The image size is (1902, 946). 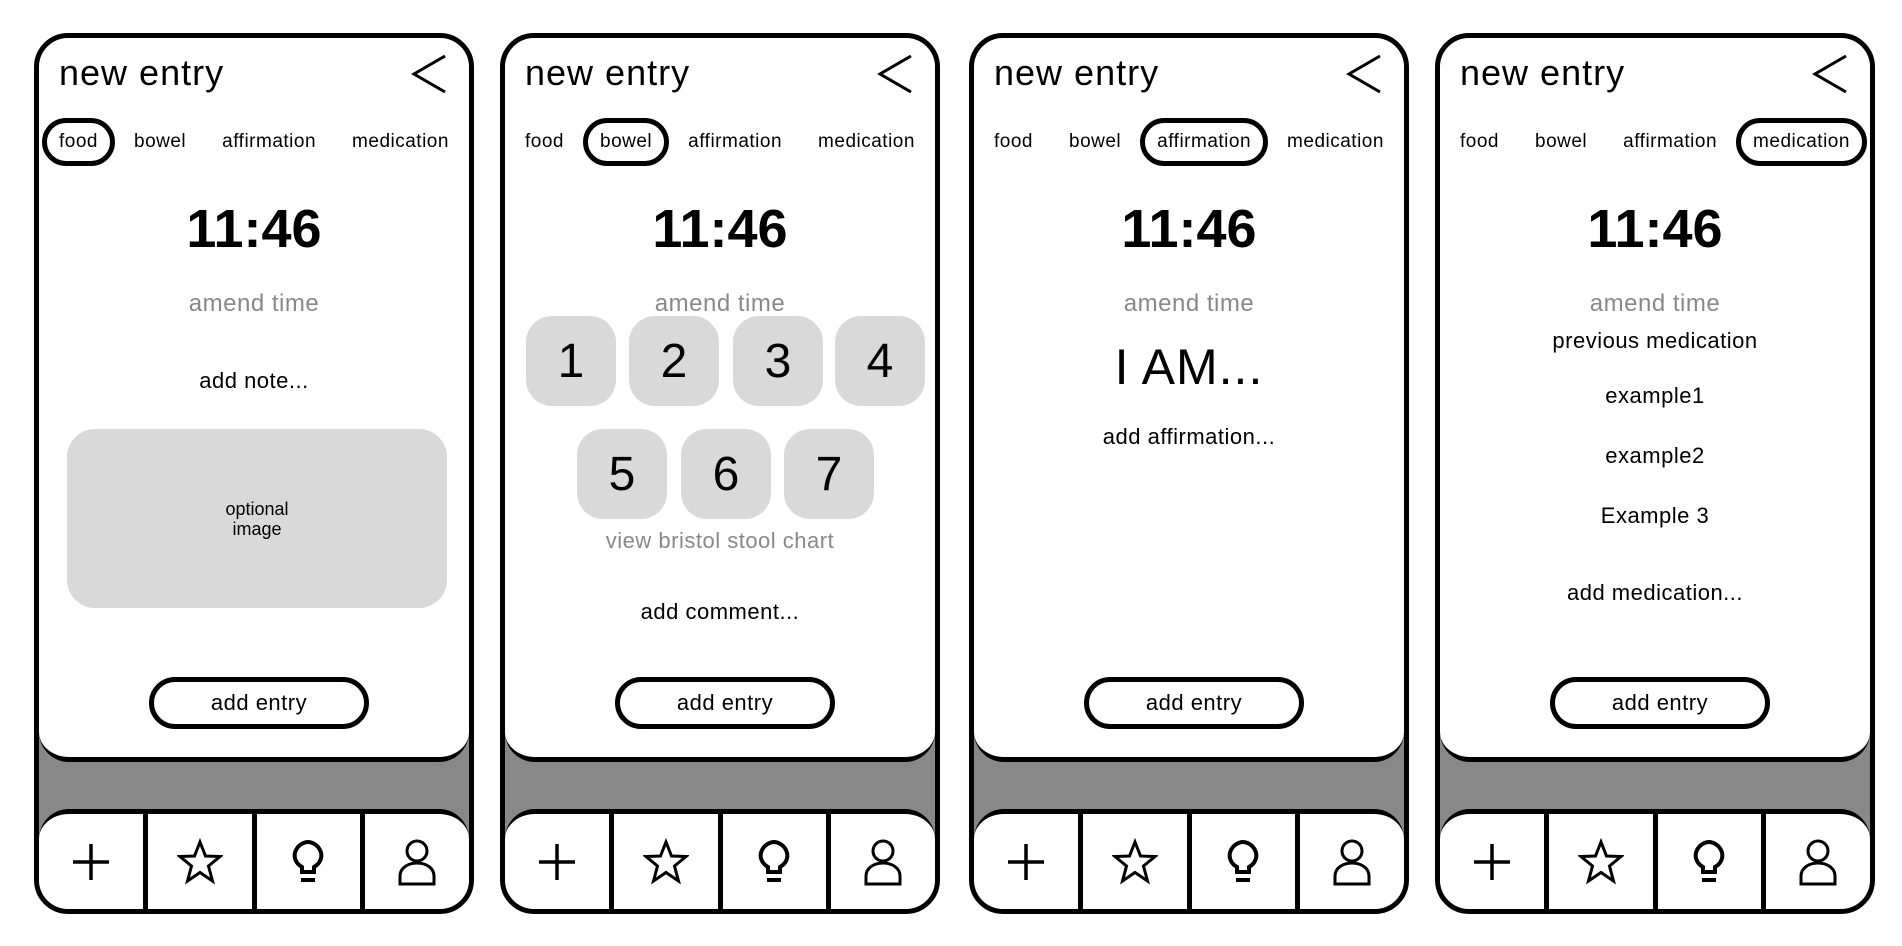 I want to click on bristol-type-5-button: 5, so click(x=622, y=474).